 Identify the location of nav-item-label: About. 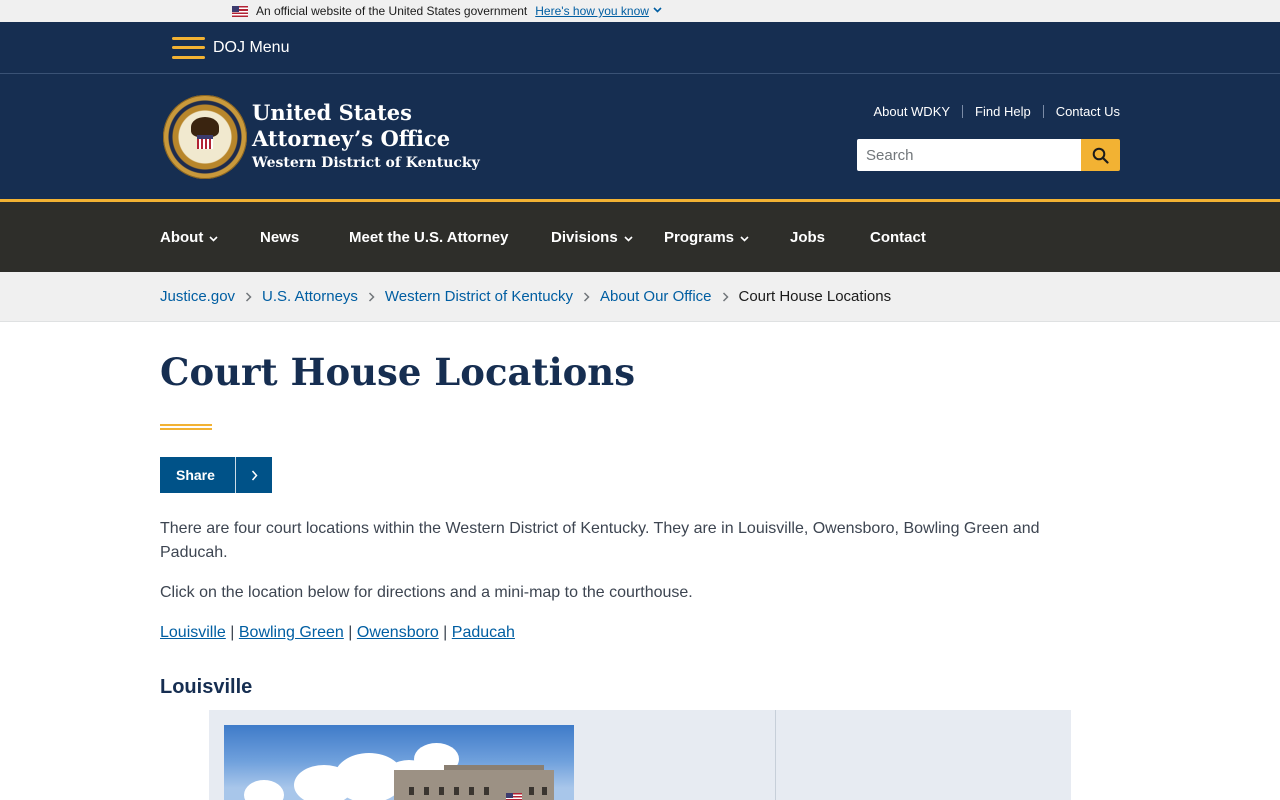
(182, 237).